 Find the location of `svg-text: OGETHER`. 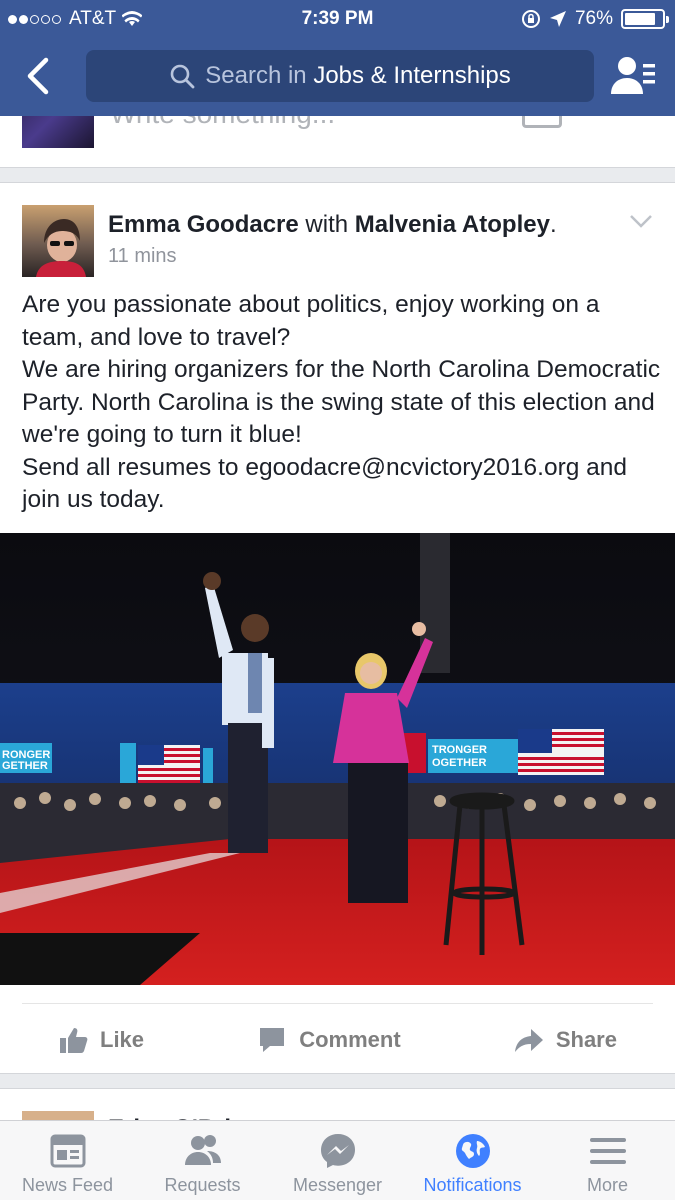

svg-text: OGETHER is located at coordinates (459, 763).